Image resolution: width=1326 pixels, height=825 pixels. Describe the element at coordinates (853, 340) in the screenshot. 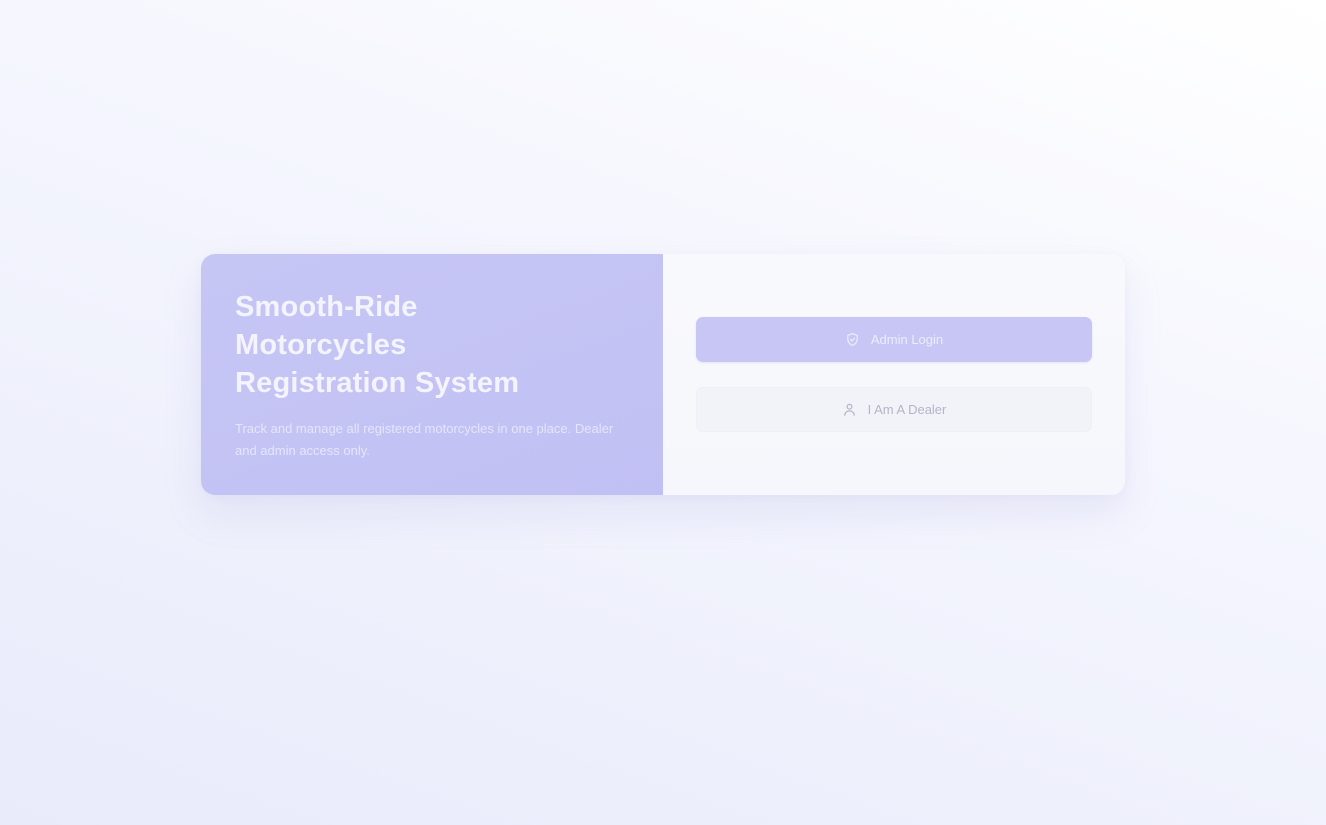

I see `shield-check-icon` at that location.